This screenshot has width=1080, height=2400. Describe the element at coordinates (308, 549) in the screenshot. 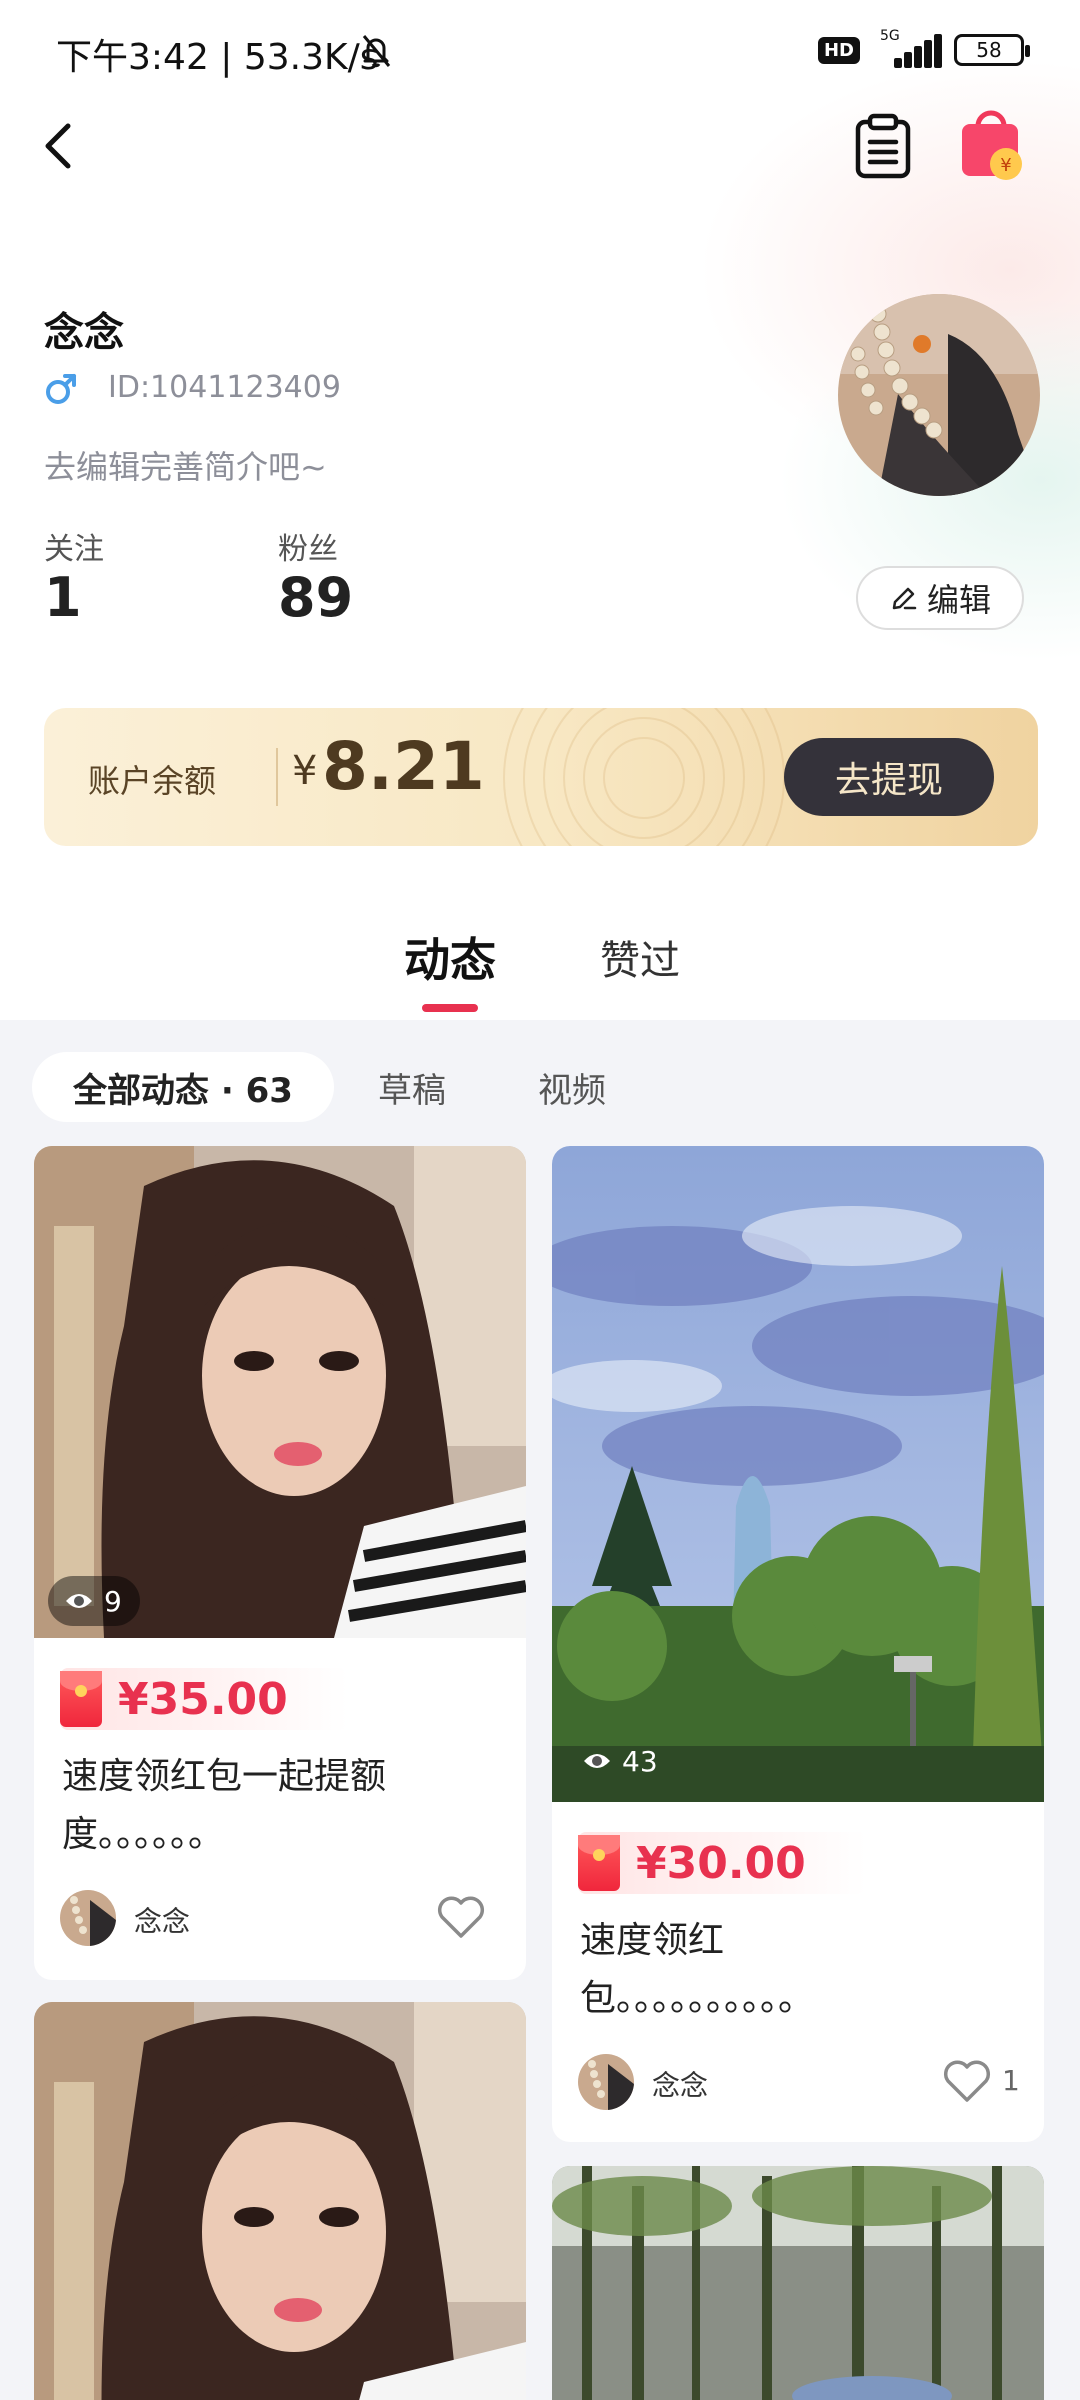

I see `fans-label: 粉丝` at that location.